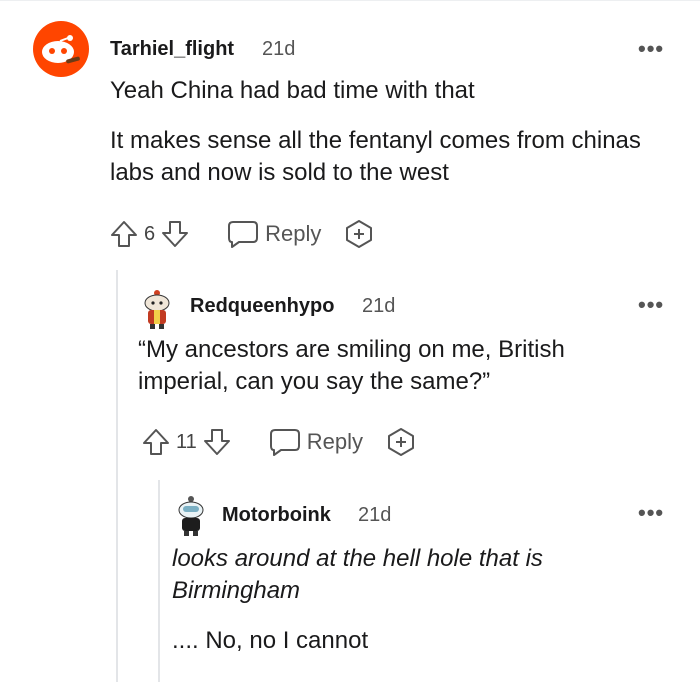 This screenshot has width=700, height=682. I want to click on vote-count: 6, so click(150, 233).